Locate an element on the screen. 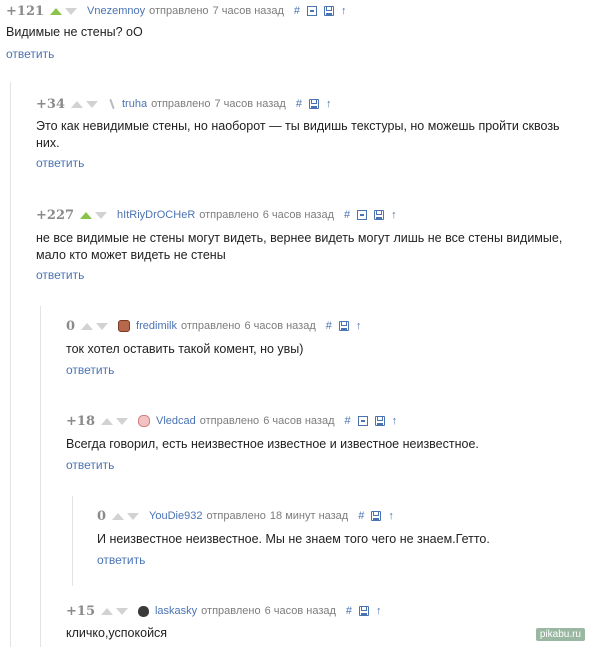  comment-author: laskasky is located at coordinates (176, 611).